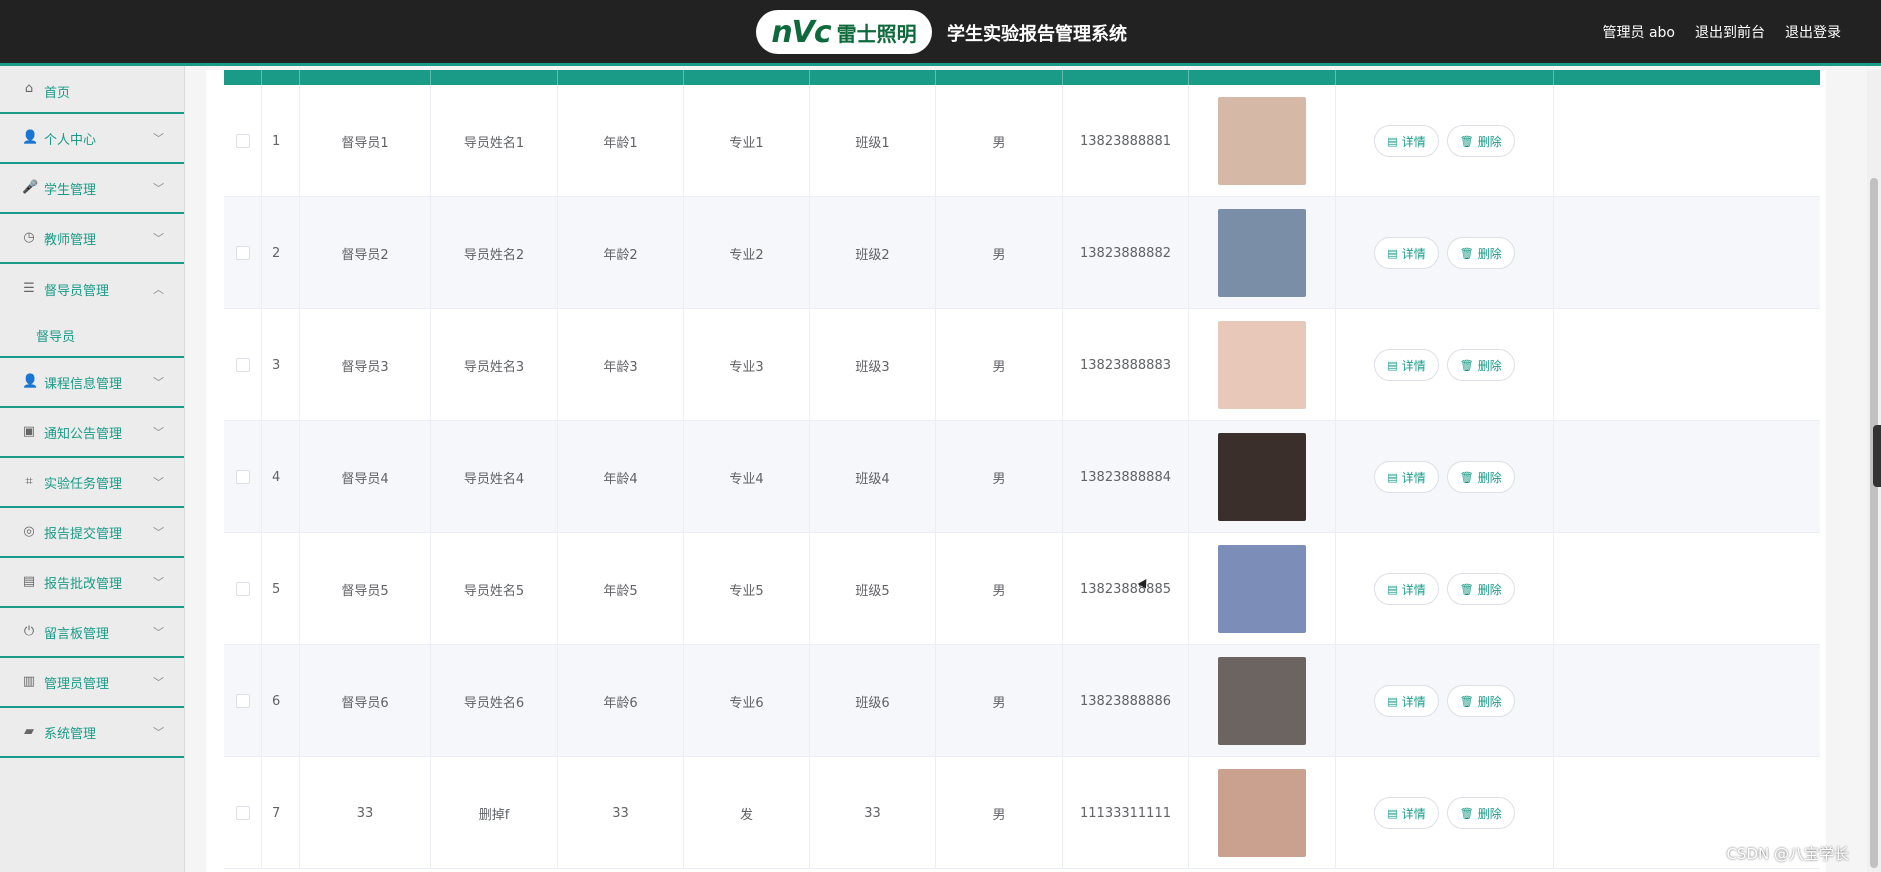 This screenshot has width=1881, height=872. What do you see at coordinates (747, 477) in the screenshot?
I see `cell-major: 专业4` at bounding box center [747, 477].